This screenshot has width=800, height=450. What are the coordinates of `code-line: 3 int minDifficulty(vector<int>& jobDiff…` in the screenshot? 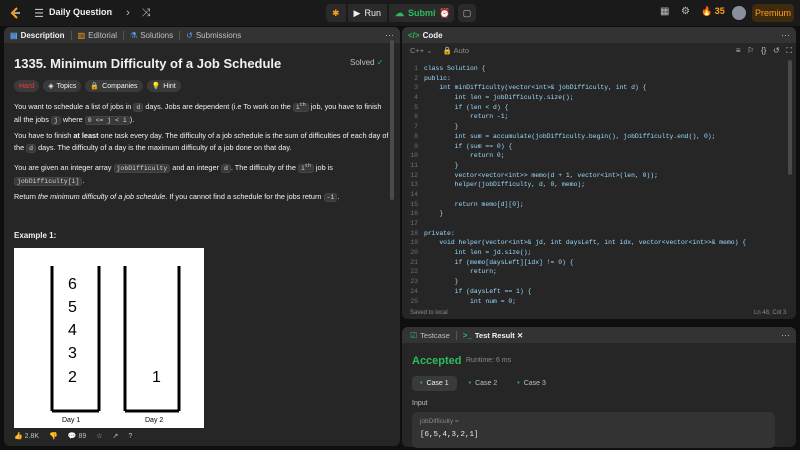 It's located at (602, 88).